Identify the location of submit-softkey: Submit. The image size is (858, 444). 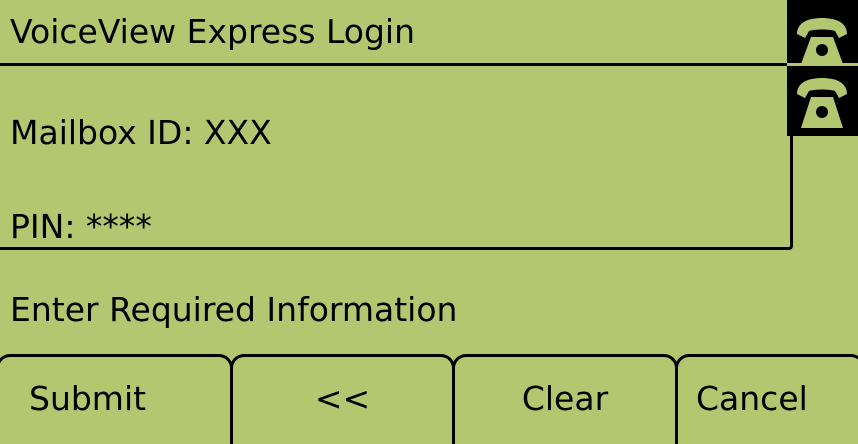
(116, 399).